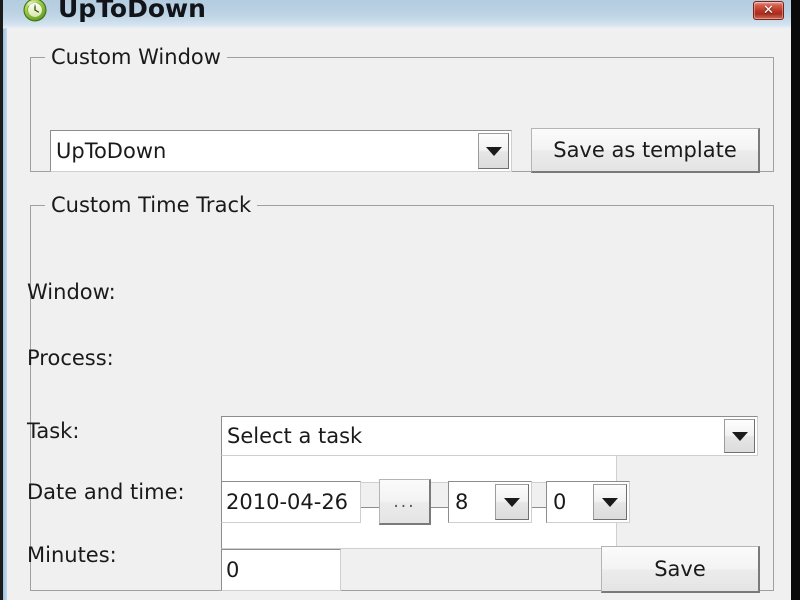 The height and width of the screenshot is (600, 800). Describe the element at coordinates (397, 14) in the screenshot. I see `title-bar: UpToDown ✕` at that location.